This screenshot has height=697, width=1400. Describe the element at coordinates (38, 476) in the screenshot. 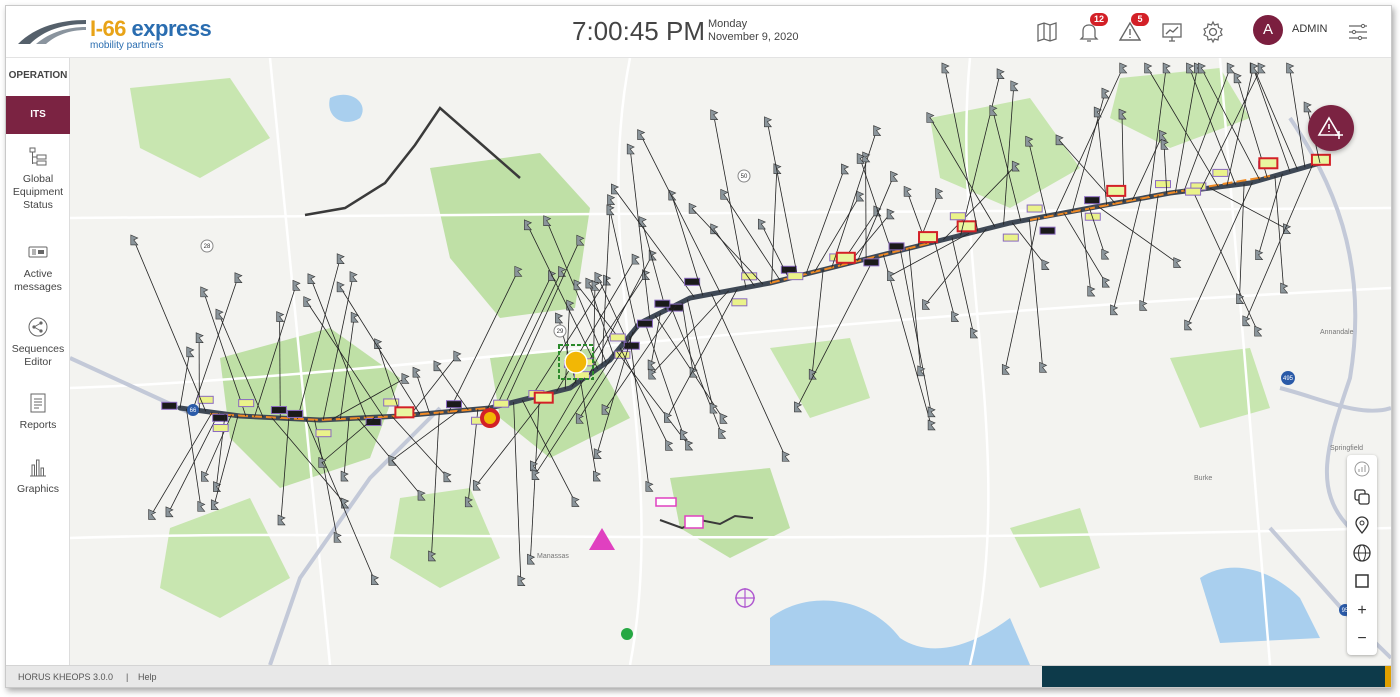

I see `sidebar-item-graphics: Graphics` at that location.